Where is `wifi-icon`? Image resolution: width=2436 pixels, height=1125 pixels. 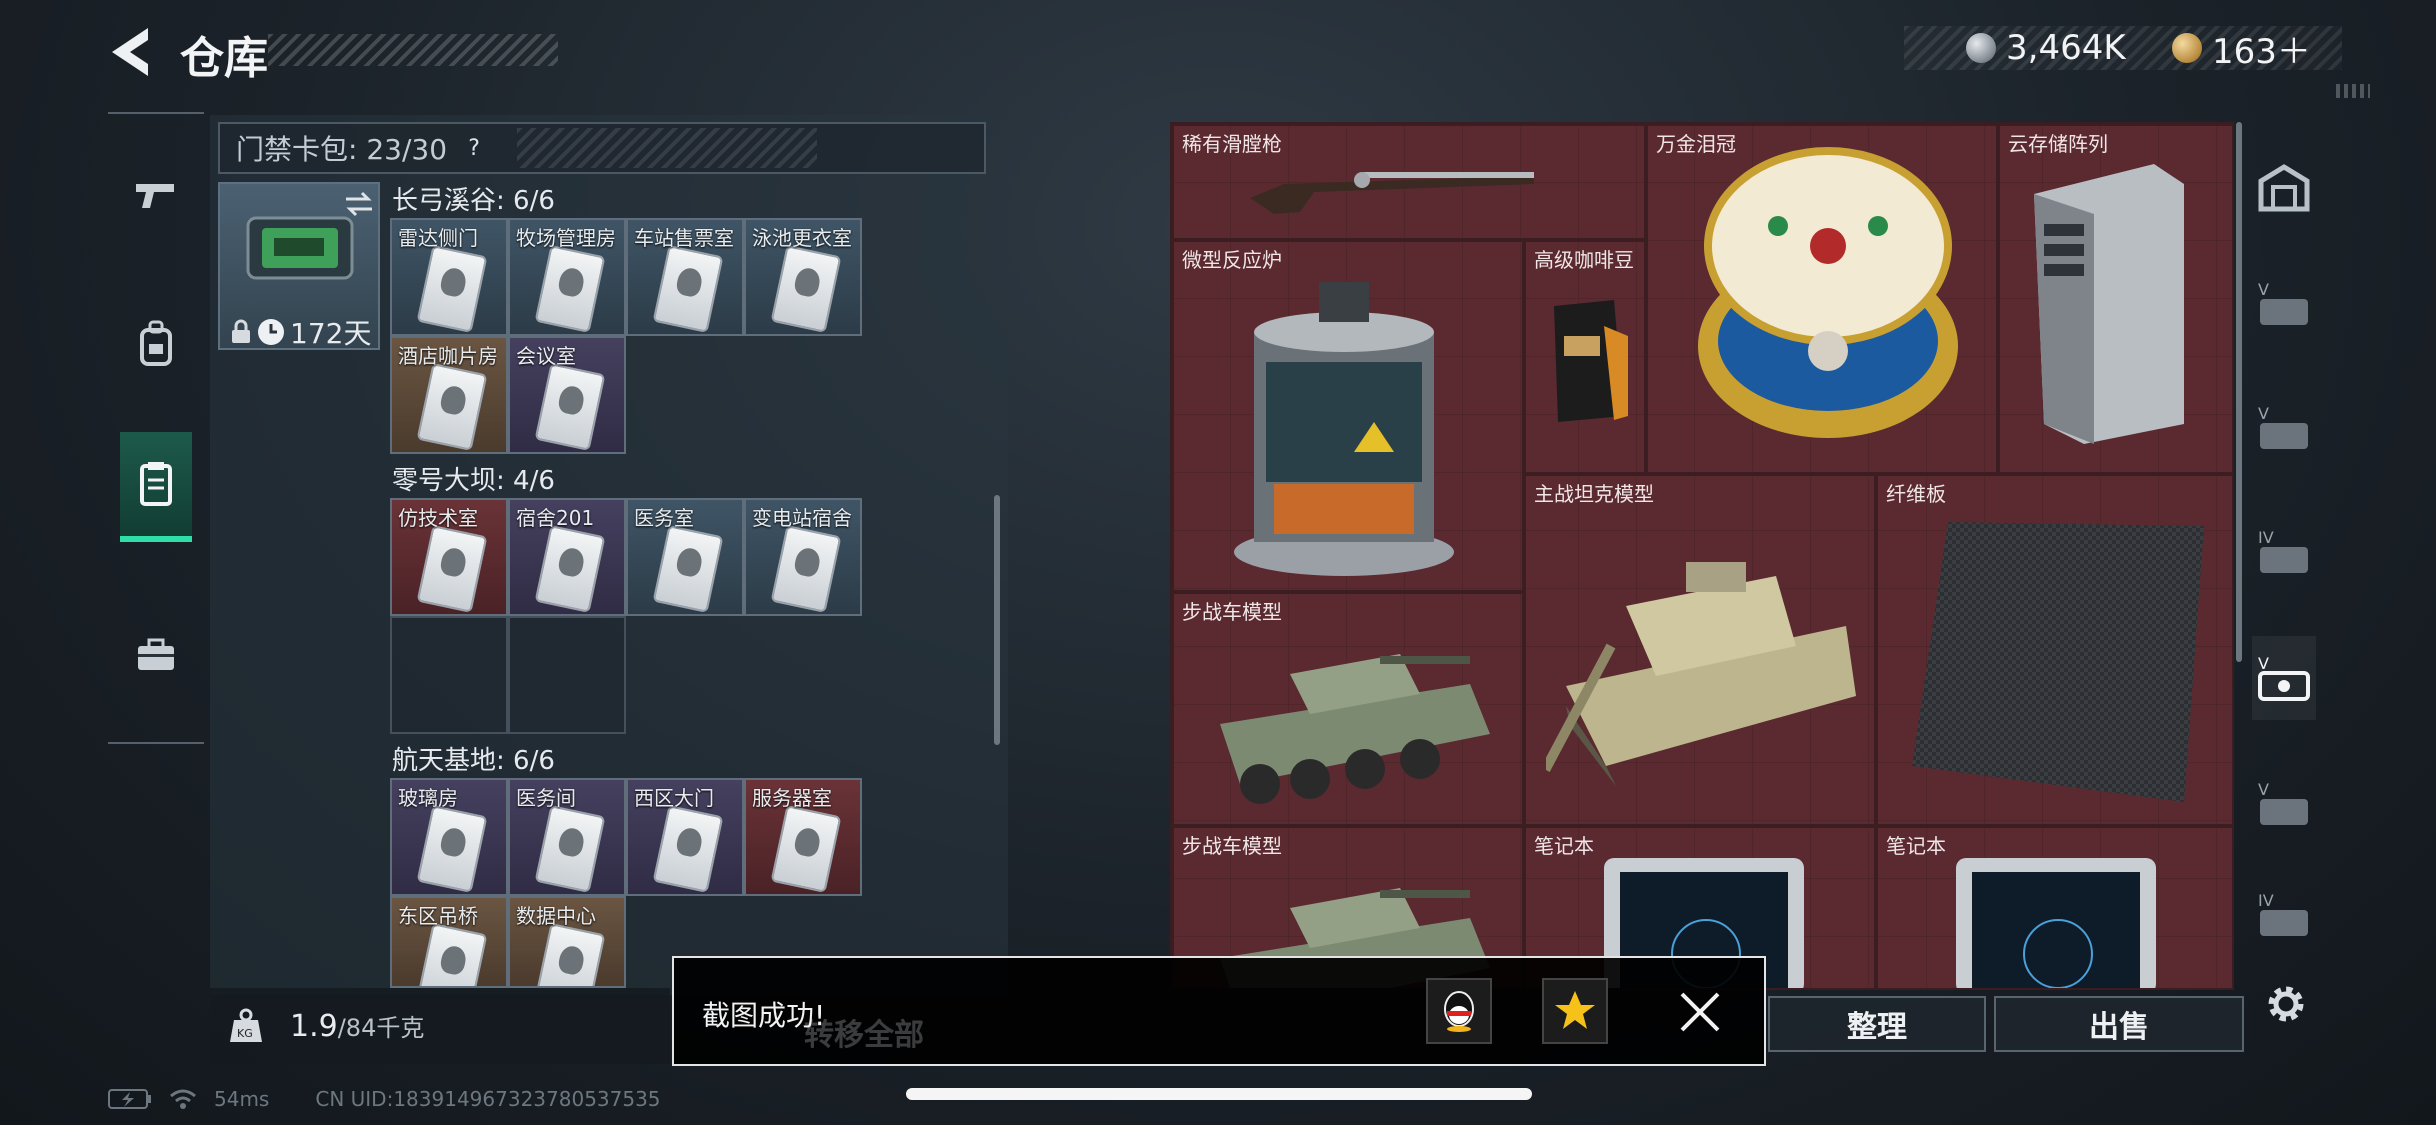
wifi-icon is located at coordinates (183, 1099).